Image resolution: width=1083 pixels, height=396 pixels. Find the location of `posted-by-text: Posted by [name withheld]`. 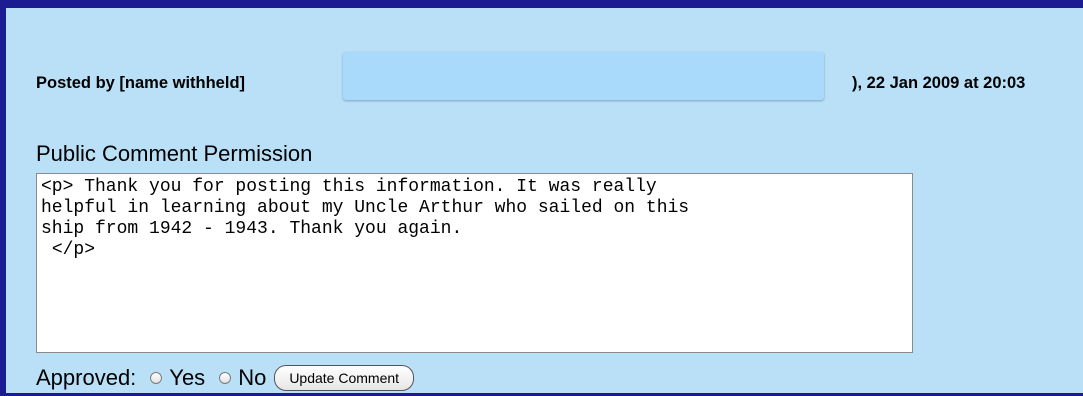

posted-by-text: Posted by [name withheld] is located at coordinates (141, 83).